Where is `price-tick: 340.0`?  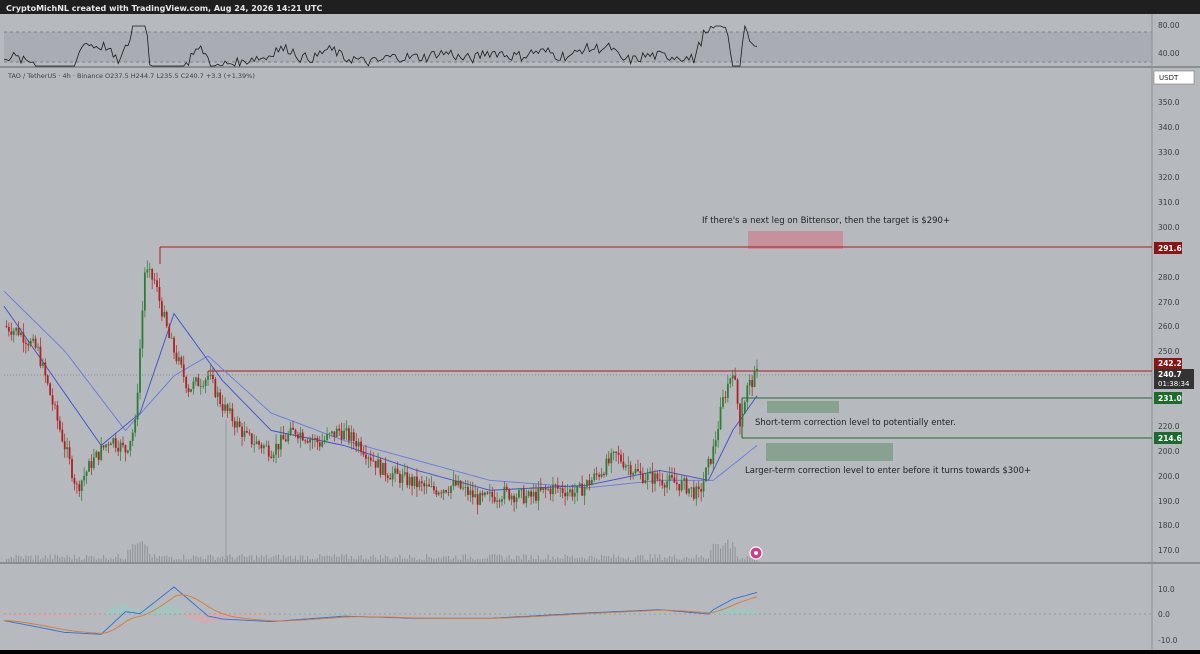
price-tick: 340.0 is located at coordinates (1169, 127).